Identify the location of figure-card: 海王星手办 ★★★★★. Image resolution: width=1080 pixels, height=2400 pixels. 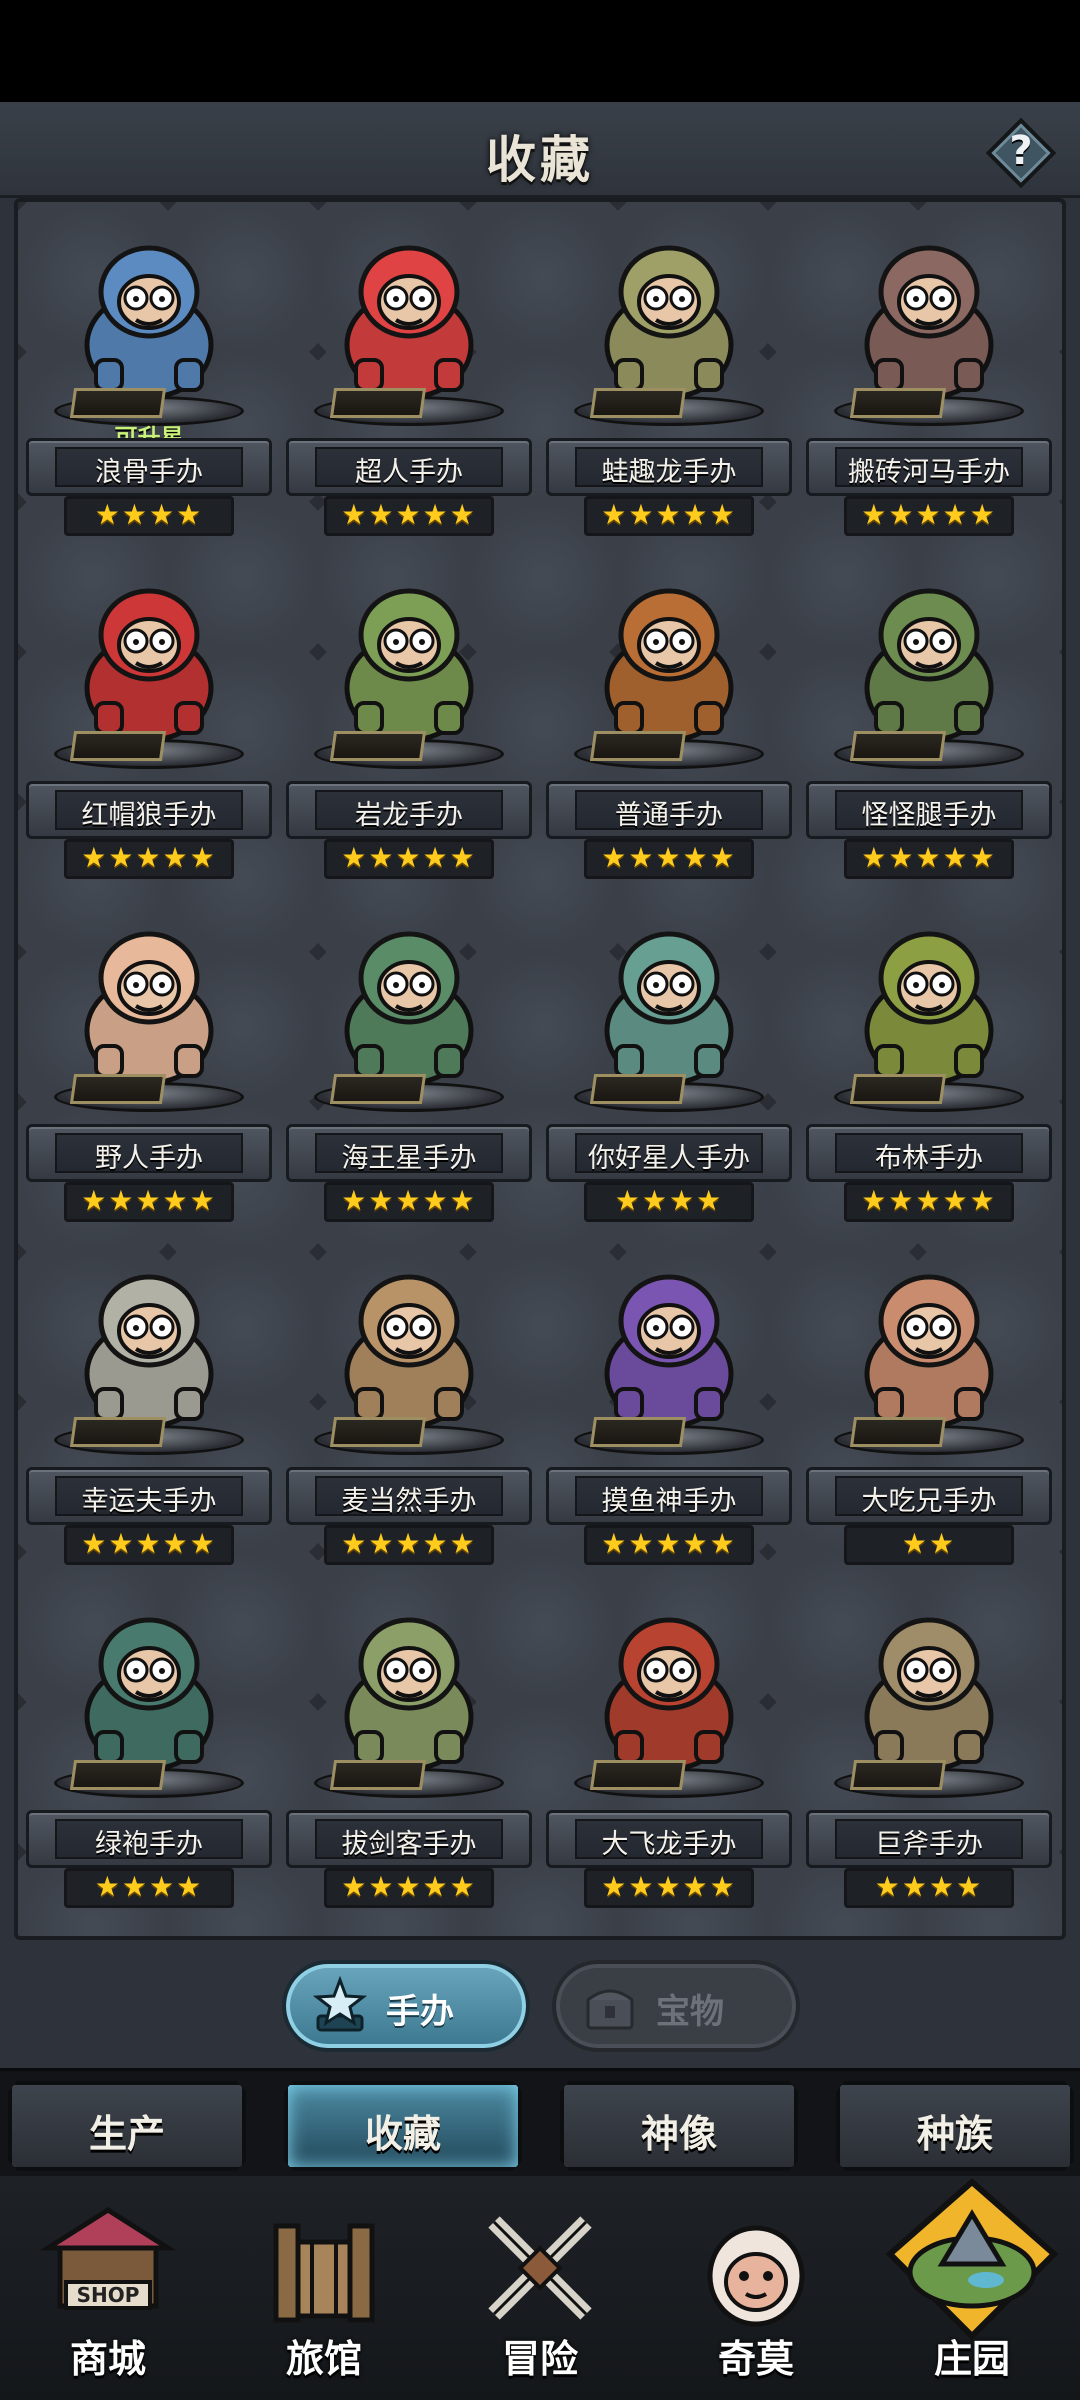
(409, 1061).